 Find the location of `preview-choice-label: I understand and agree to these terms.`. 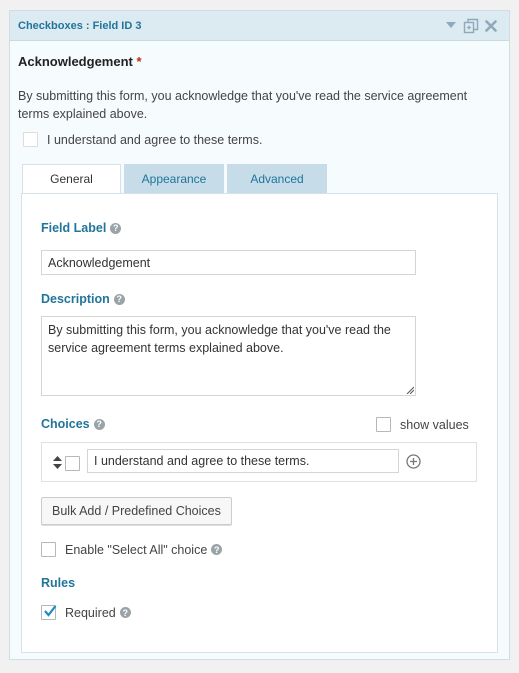

preview-choice-label: I understand and agree to these terms. is located at coordinates (155, 139).